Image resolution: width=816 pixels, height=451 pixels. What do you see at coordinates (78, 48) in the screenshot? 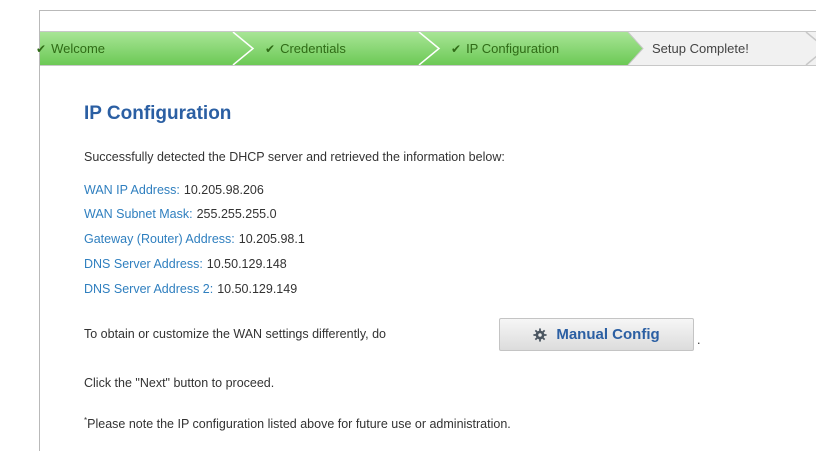
I see `step-label: Welcome` at bounding box center [78, 48].